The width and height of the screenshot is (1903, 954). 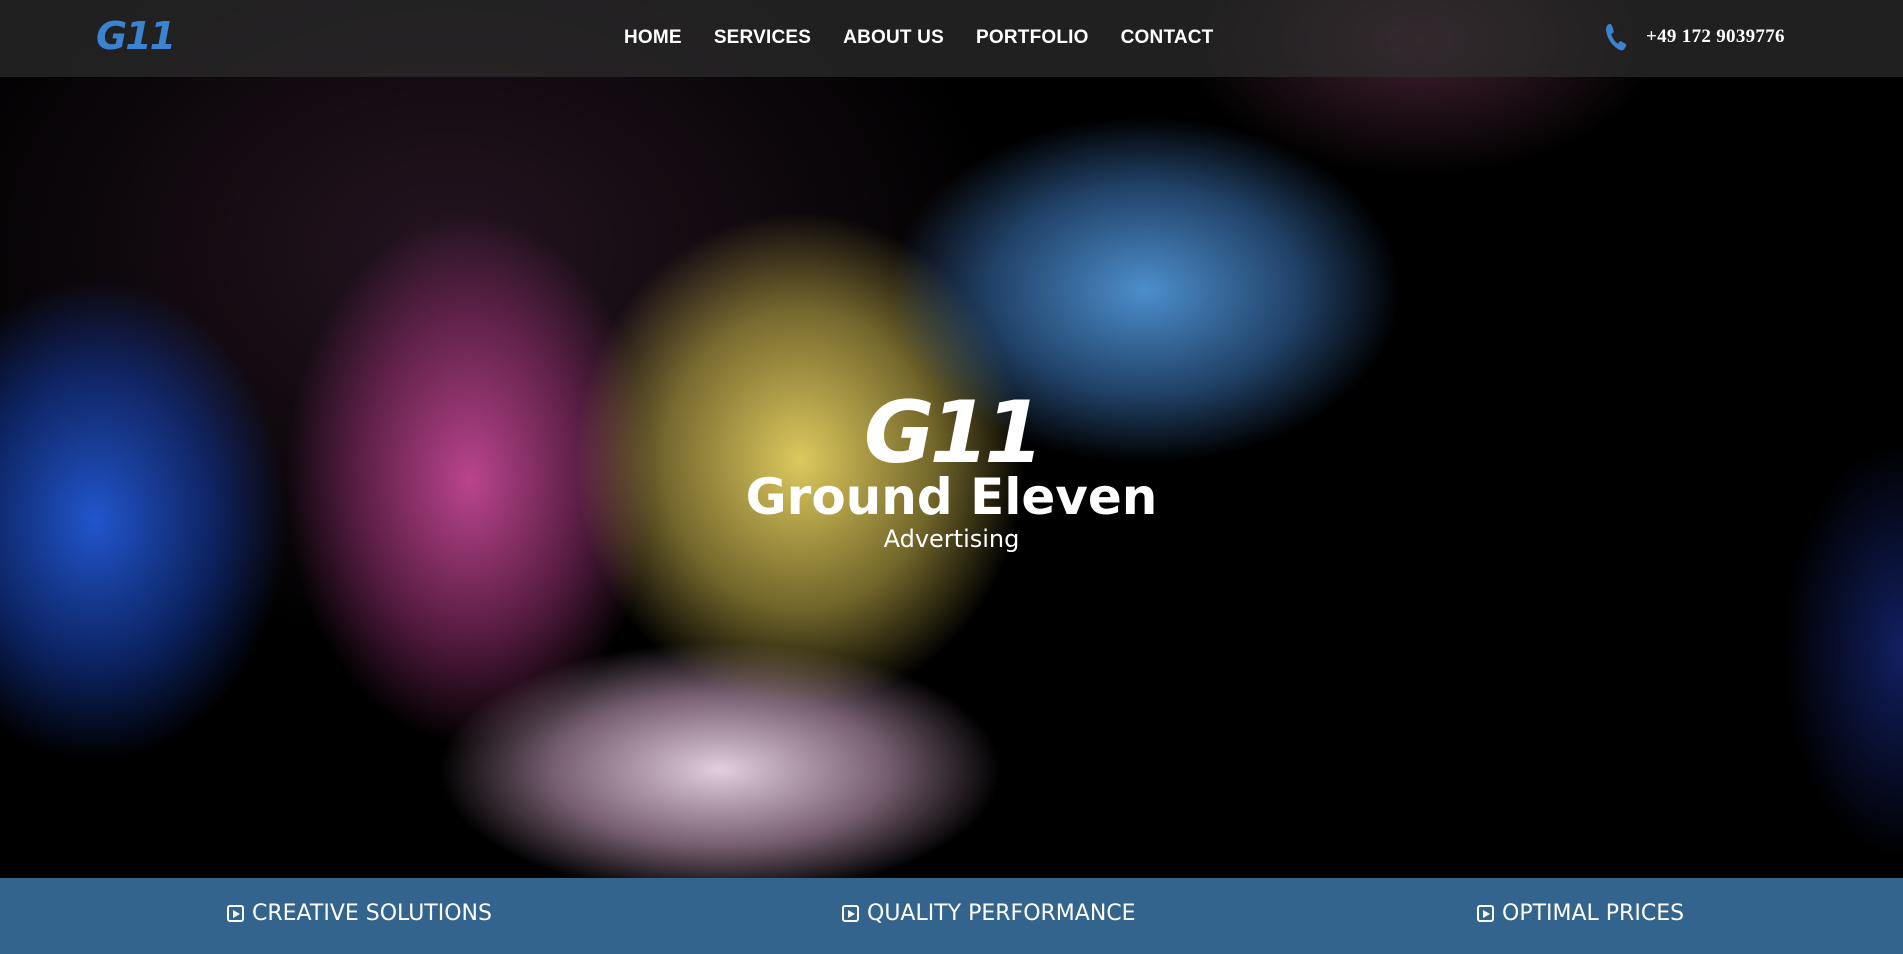 What do you see at coordinates (1167, 38) in the screenshot?
I see `nav-contact: CONTACT` at bounding box center [1167, 38].